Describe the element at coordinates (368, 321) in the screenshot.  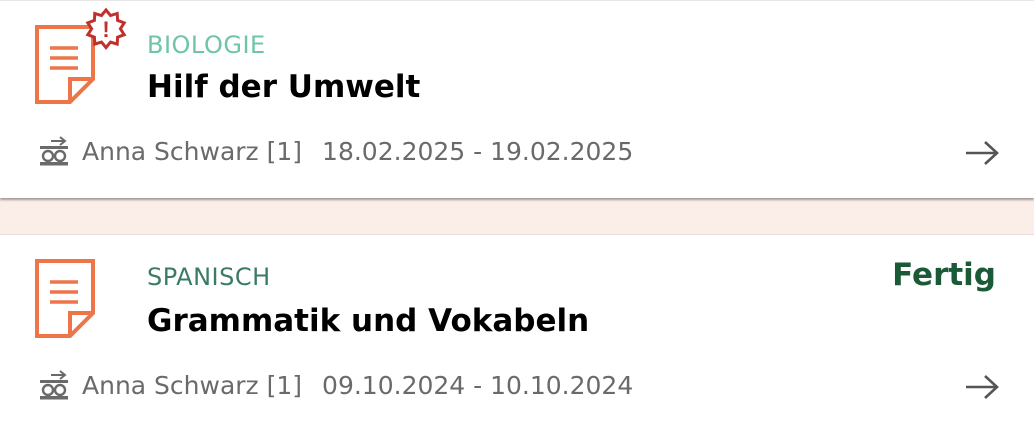
I see `assignment-title: Grammatik und Vokabeln` at that location.